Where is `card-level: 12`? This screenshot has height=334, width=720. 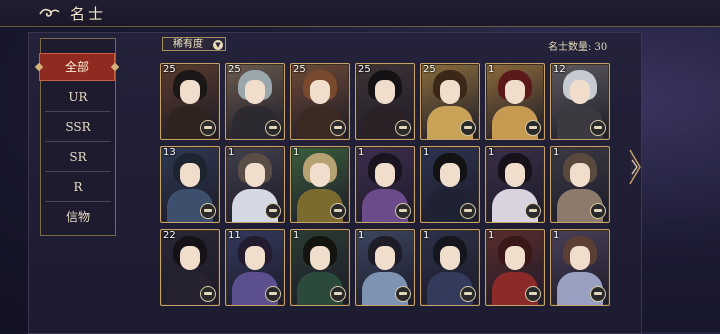
card-level: 12 is located at coordinates (559, 69).